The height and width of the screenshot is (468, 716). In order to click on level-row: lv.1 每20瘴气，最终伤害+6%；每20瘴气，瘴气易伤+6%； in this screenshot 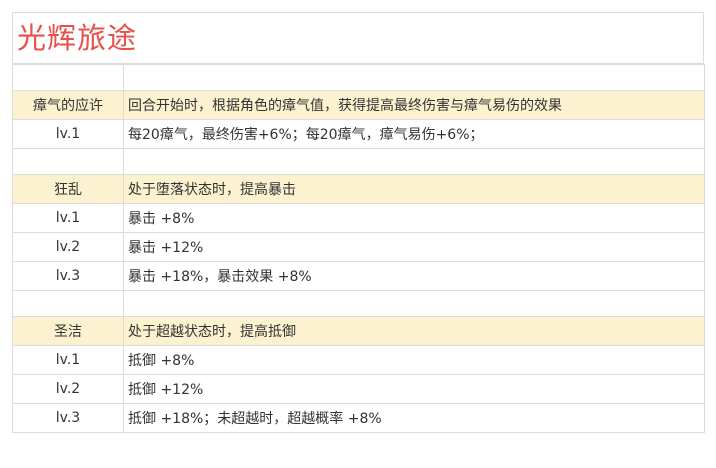, I will do `click(358, 134)`.